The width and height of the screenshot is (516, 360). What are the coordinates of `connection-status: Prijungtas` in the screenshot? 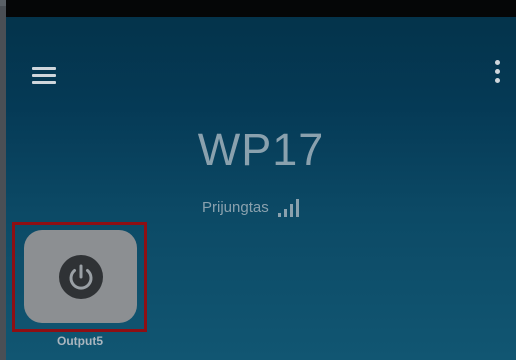 It's located at (252, 205).